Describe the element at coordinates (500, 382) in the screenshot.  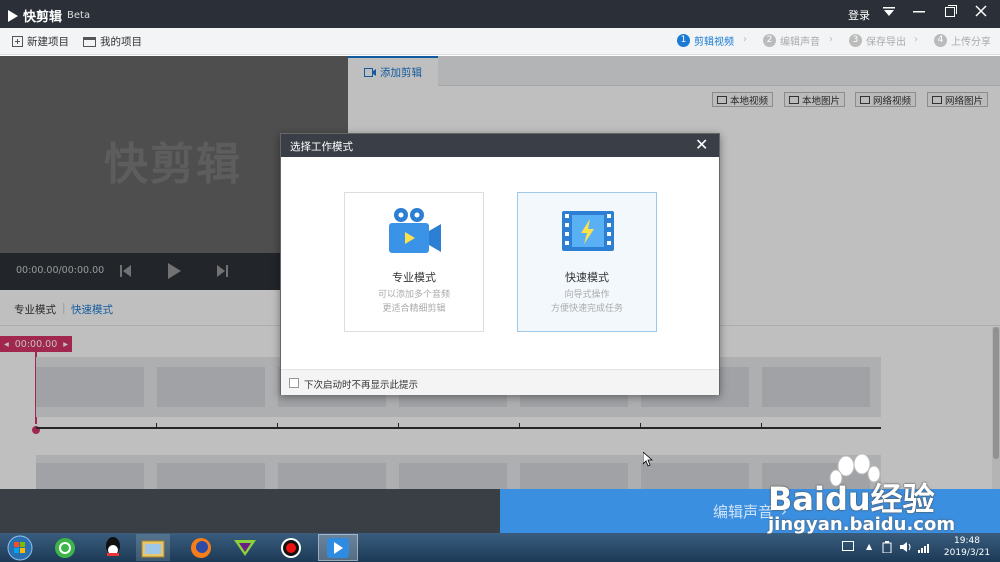
I see `dialog-footer: 下次启动时不再显示此提示` at that location.